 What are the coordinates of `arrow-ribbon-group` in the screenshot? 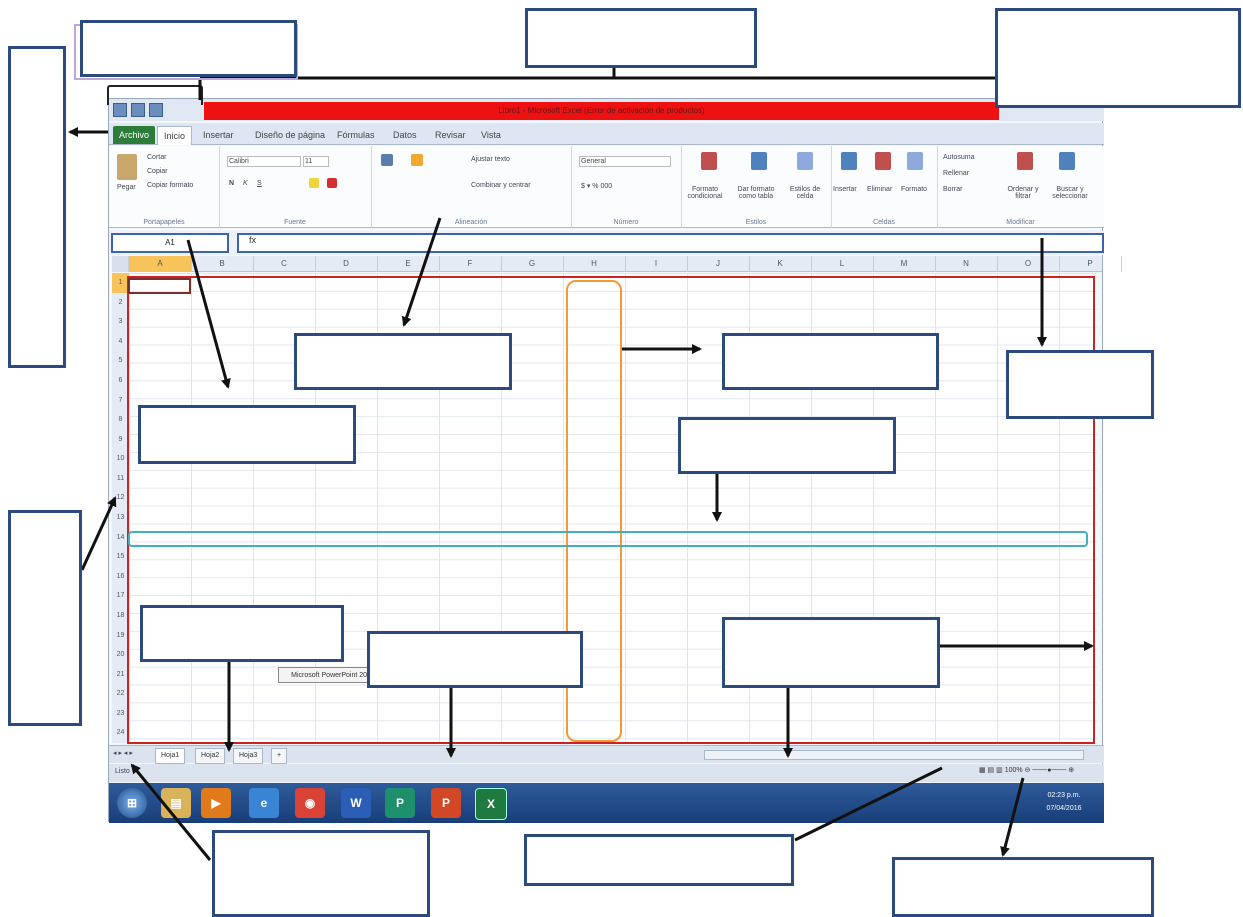 It's located at (421, 272).